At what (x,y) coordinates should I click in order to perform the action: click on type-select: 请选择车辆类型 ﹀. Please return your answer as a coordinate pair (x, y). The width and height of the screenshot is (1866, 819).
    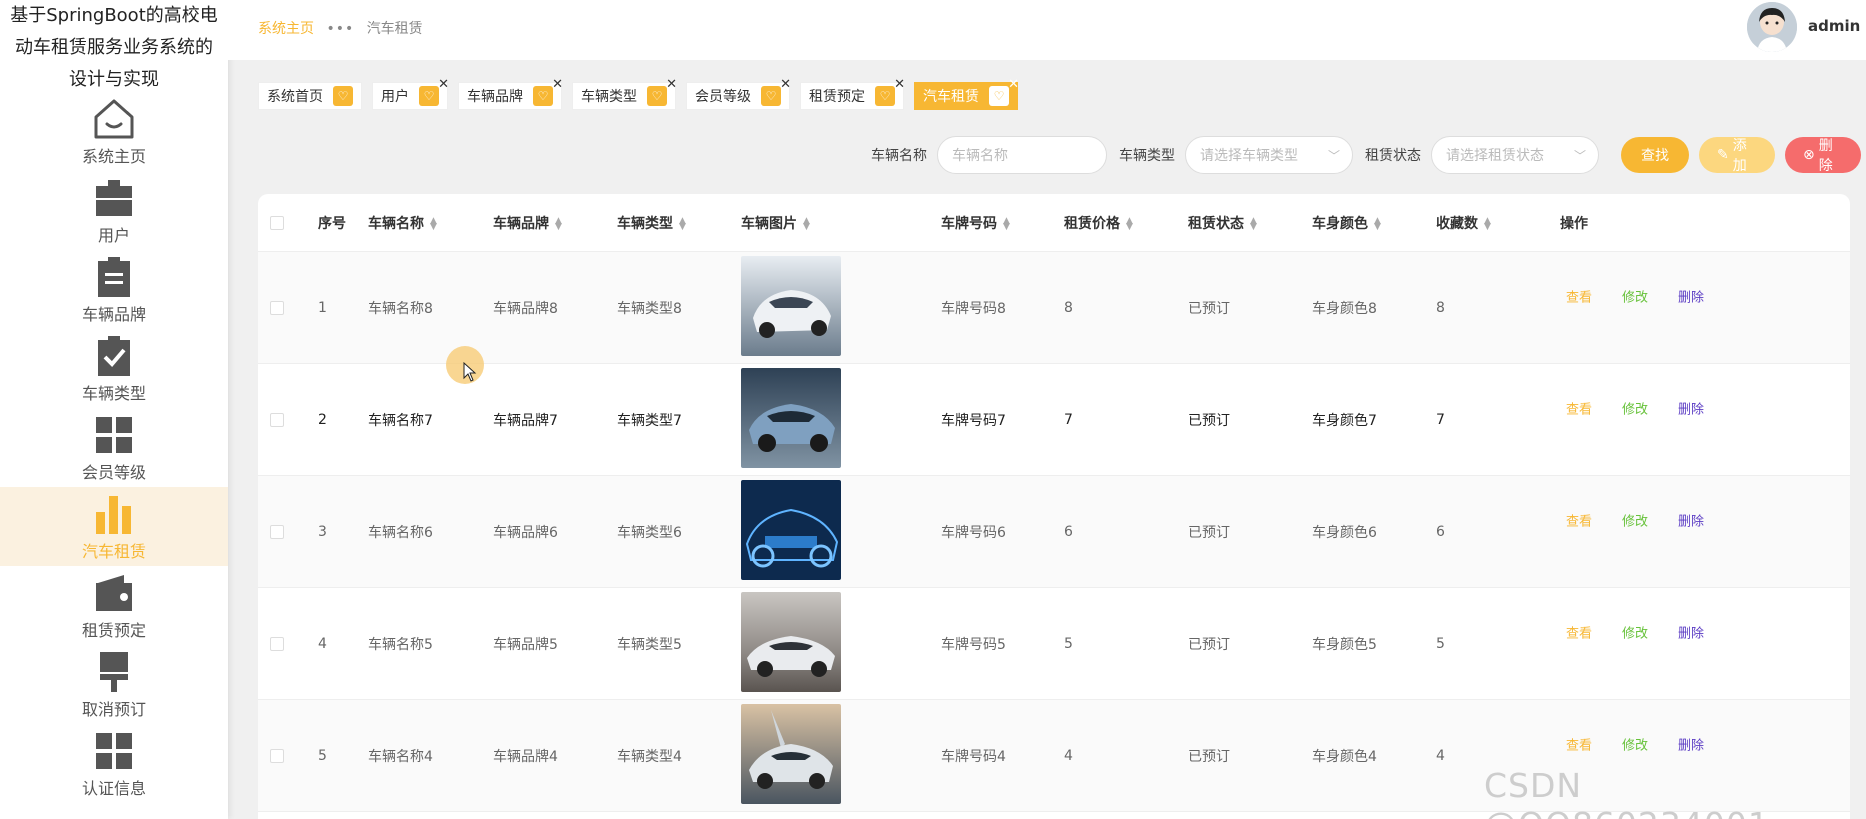
    Looking at the image, I should click on (1269, 155).